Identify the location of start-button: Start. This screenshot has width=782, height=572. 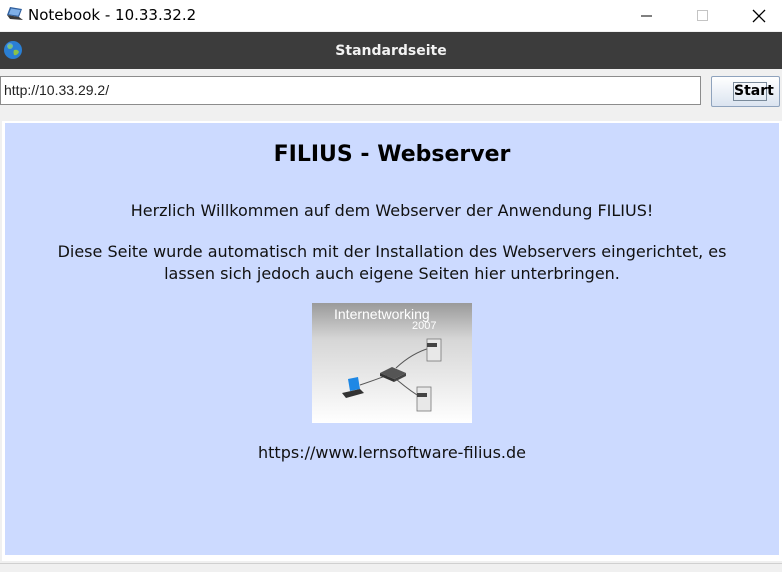
(745, 91).